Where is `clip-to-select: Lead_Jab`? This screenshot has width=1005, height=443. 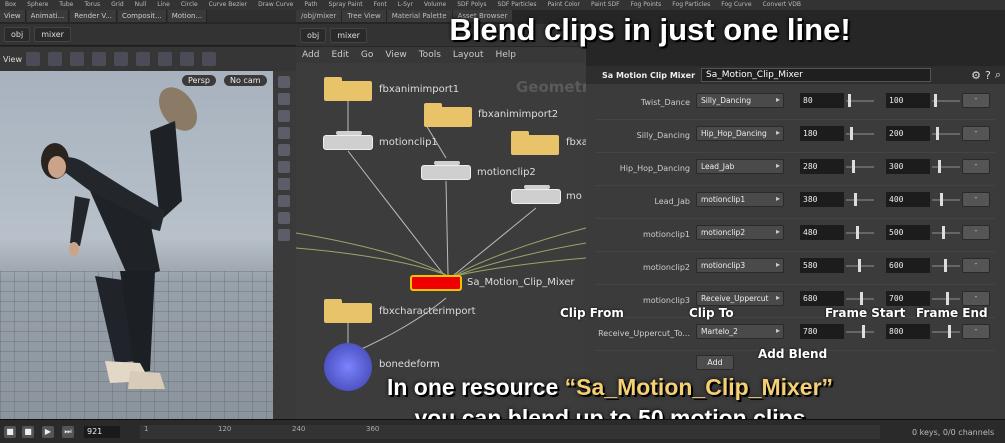 clip-to-select: Lead_Jab is located at coordinates (740, 166).